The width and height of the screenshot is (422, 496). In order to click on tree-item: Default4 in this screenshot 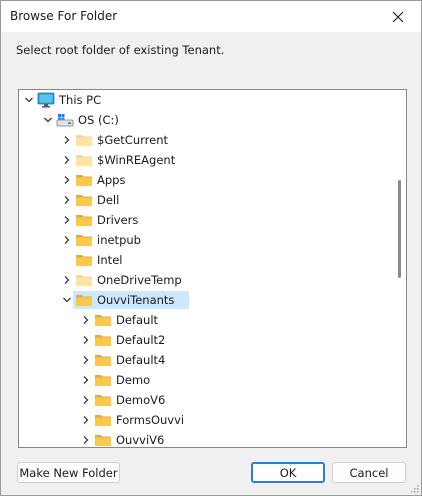, I will do `click(205, 360)`.